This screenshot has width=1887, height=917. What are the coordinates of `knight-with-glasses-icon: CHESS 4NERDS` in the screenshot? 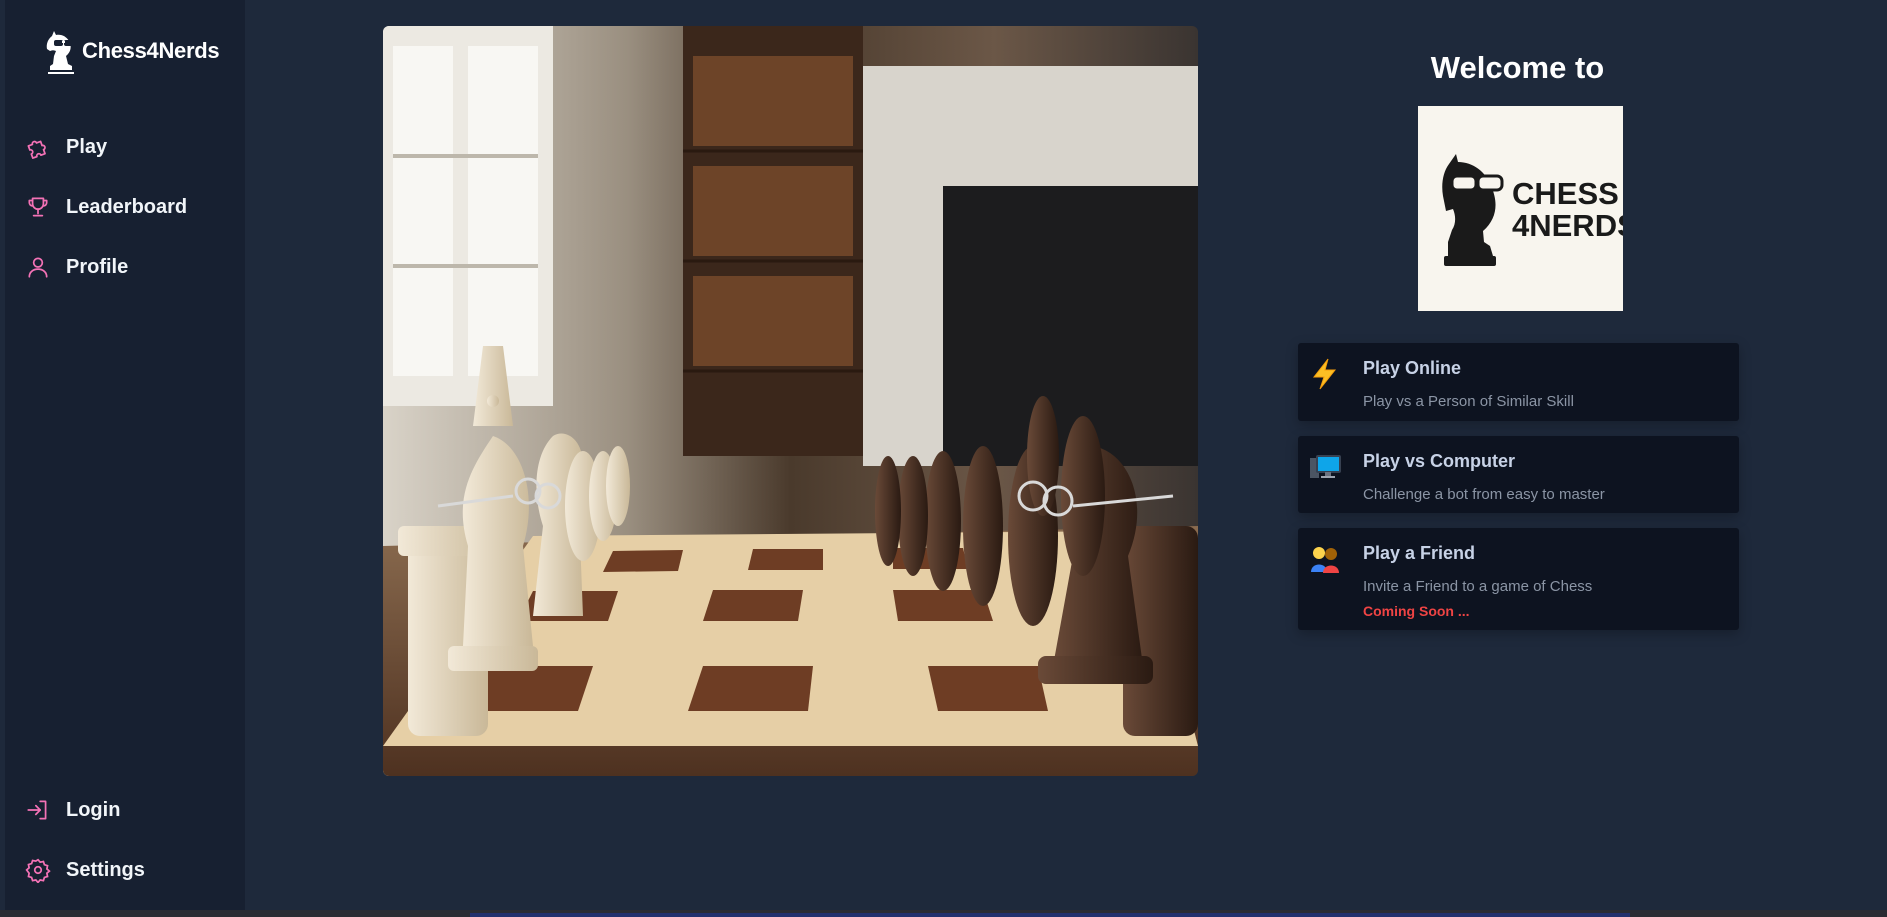 It's located at (1540, 210).